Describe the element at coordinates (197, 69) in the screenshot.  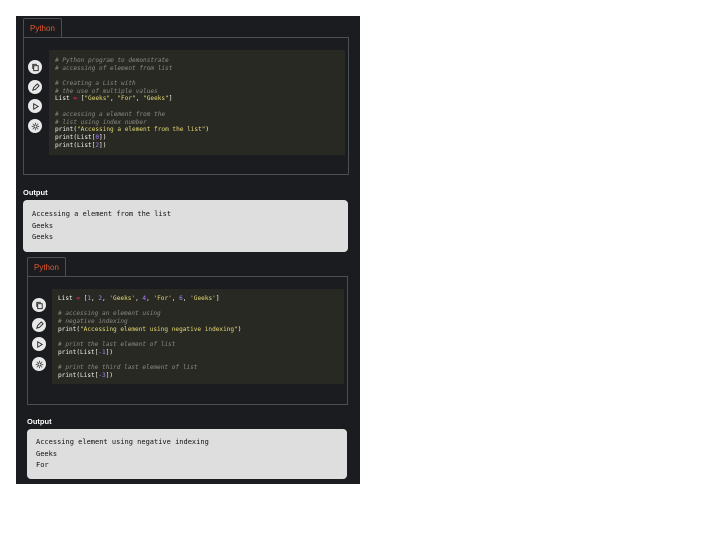
I see `code-line: # accessing of element from list` at that location.